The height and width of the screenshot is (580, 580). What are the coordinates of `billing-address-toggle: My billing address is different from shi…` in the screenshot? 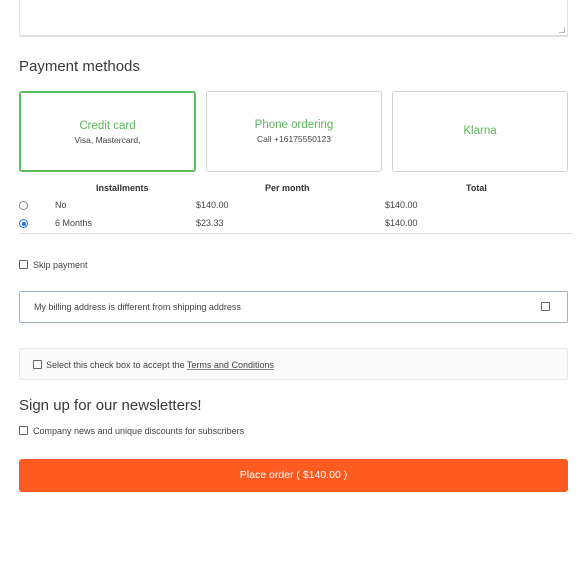 It's located at (293, 307).